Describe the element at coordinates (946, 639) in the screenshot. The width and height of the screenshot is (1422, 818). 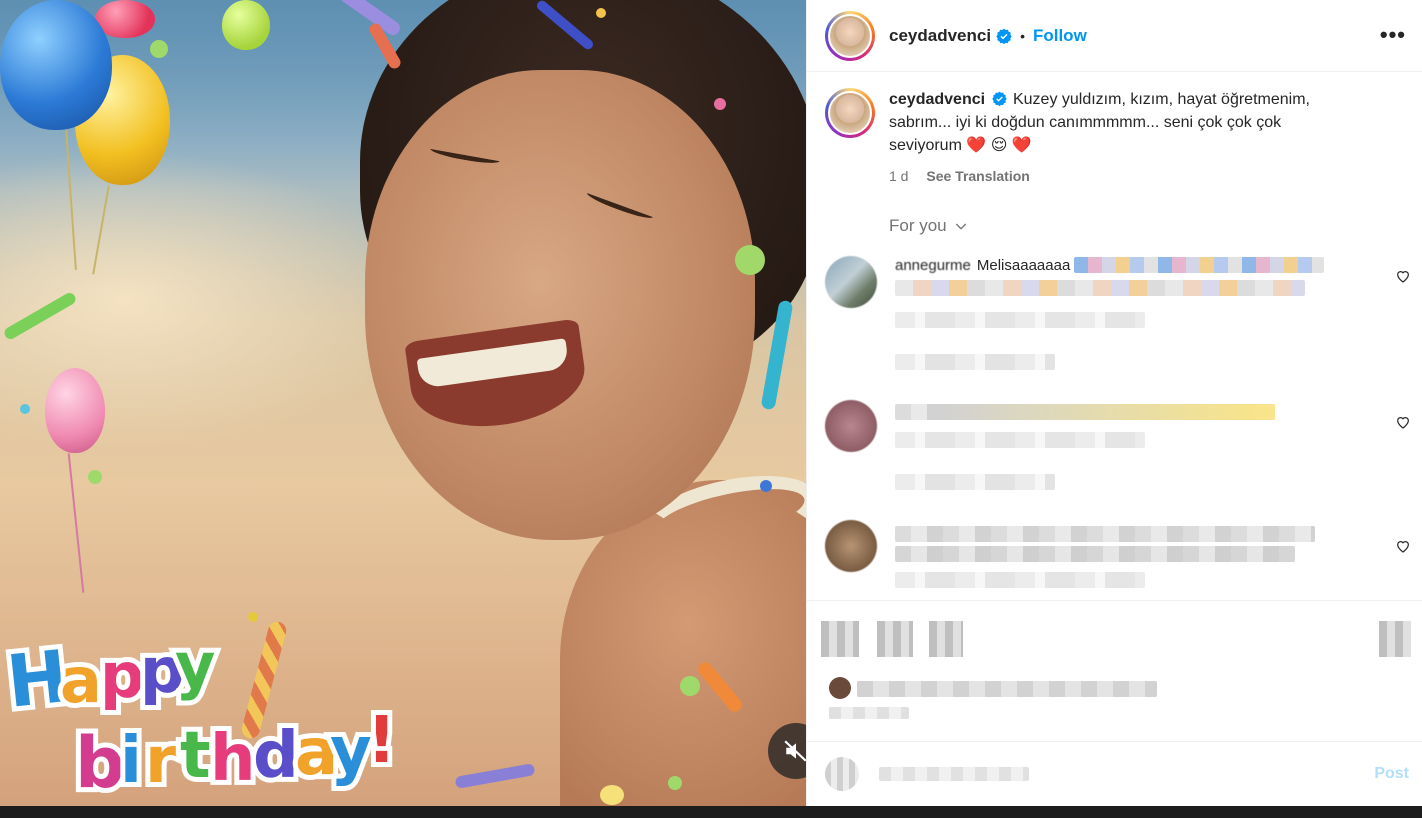
I see `share-button` at that location.